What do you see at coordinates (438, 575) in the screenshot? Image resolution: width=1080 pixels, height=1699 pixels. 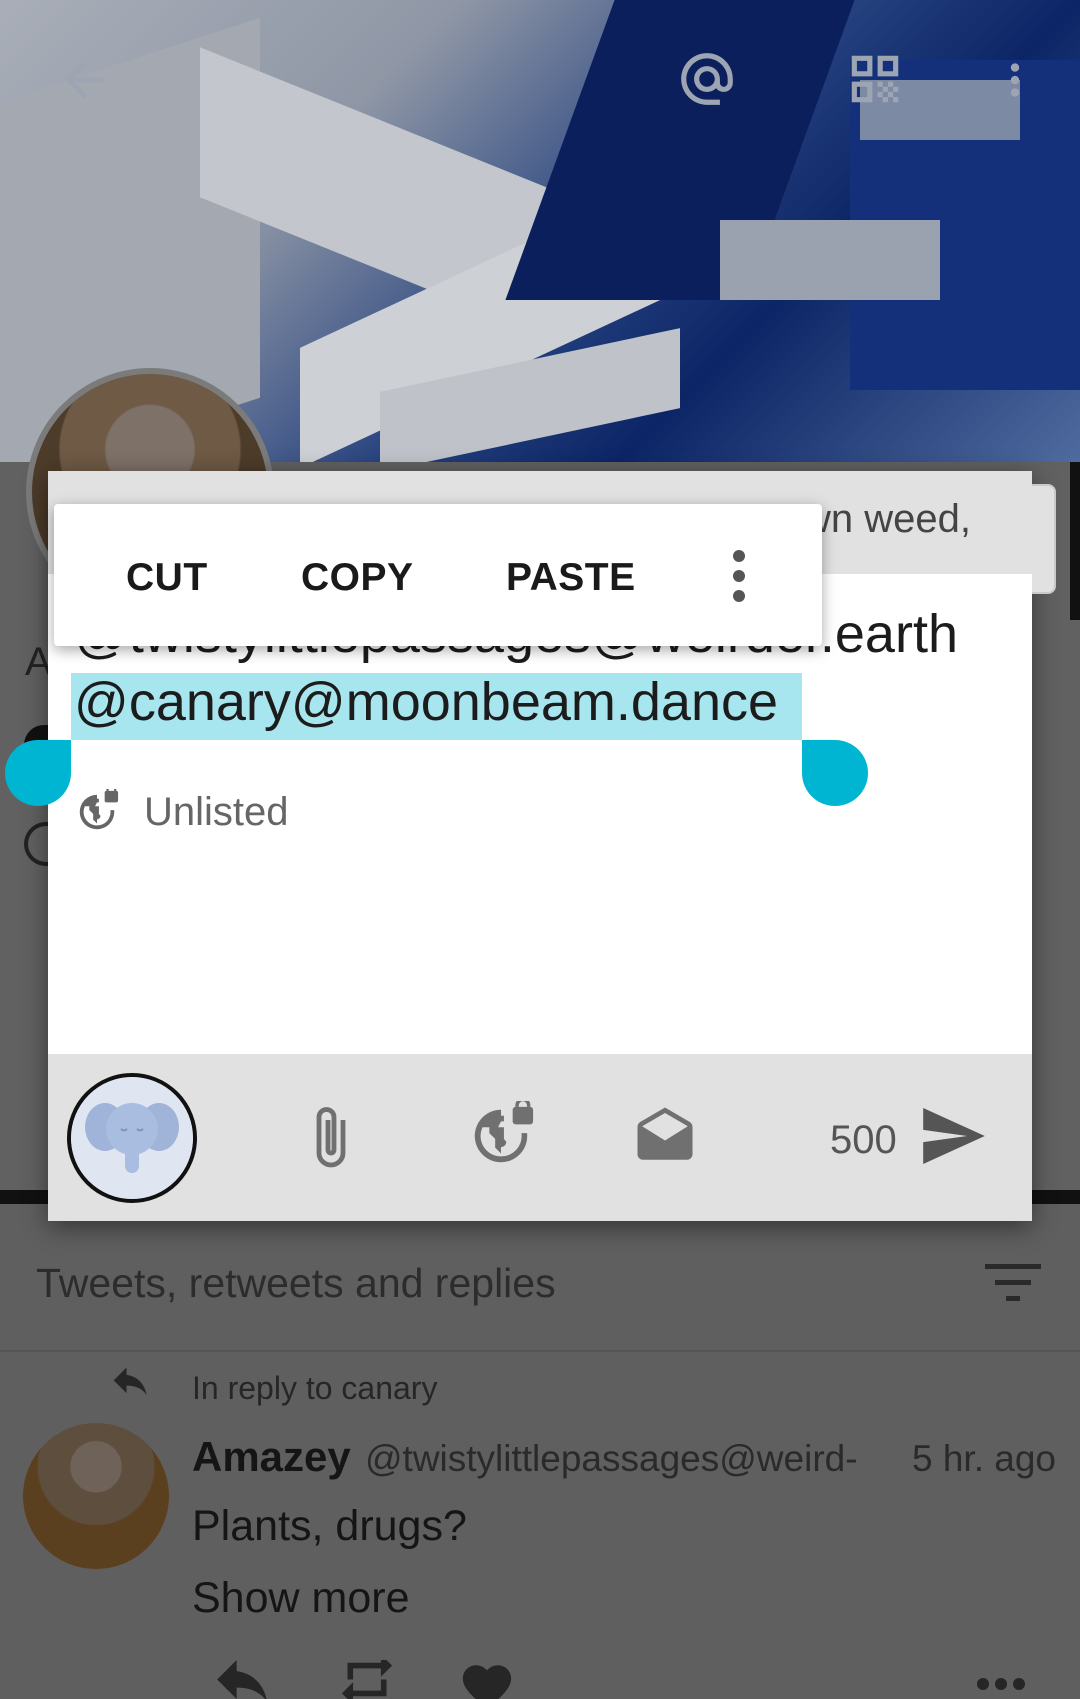 I see `text-selection-menu: CUT COPY PASTE` at bounding box center [438, 575].